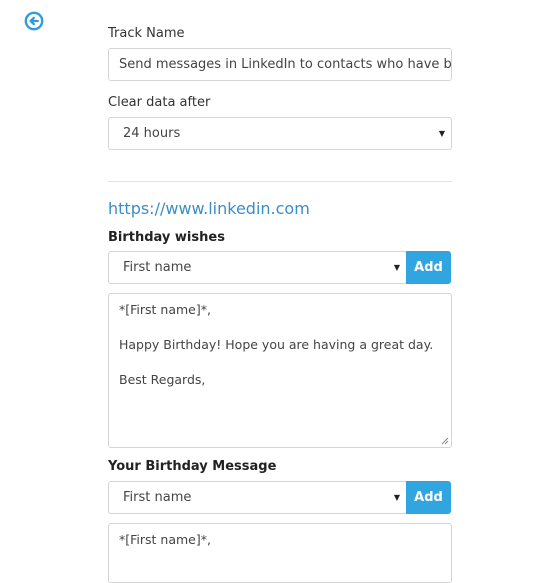  What do you see at coordinates (445, 441) in the screenshot?
I see `resize-handle-icon` at bounding box center [445, 441].